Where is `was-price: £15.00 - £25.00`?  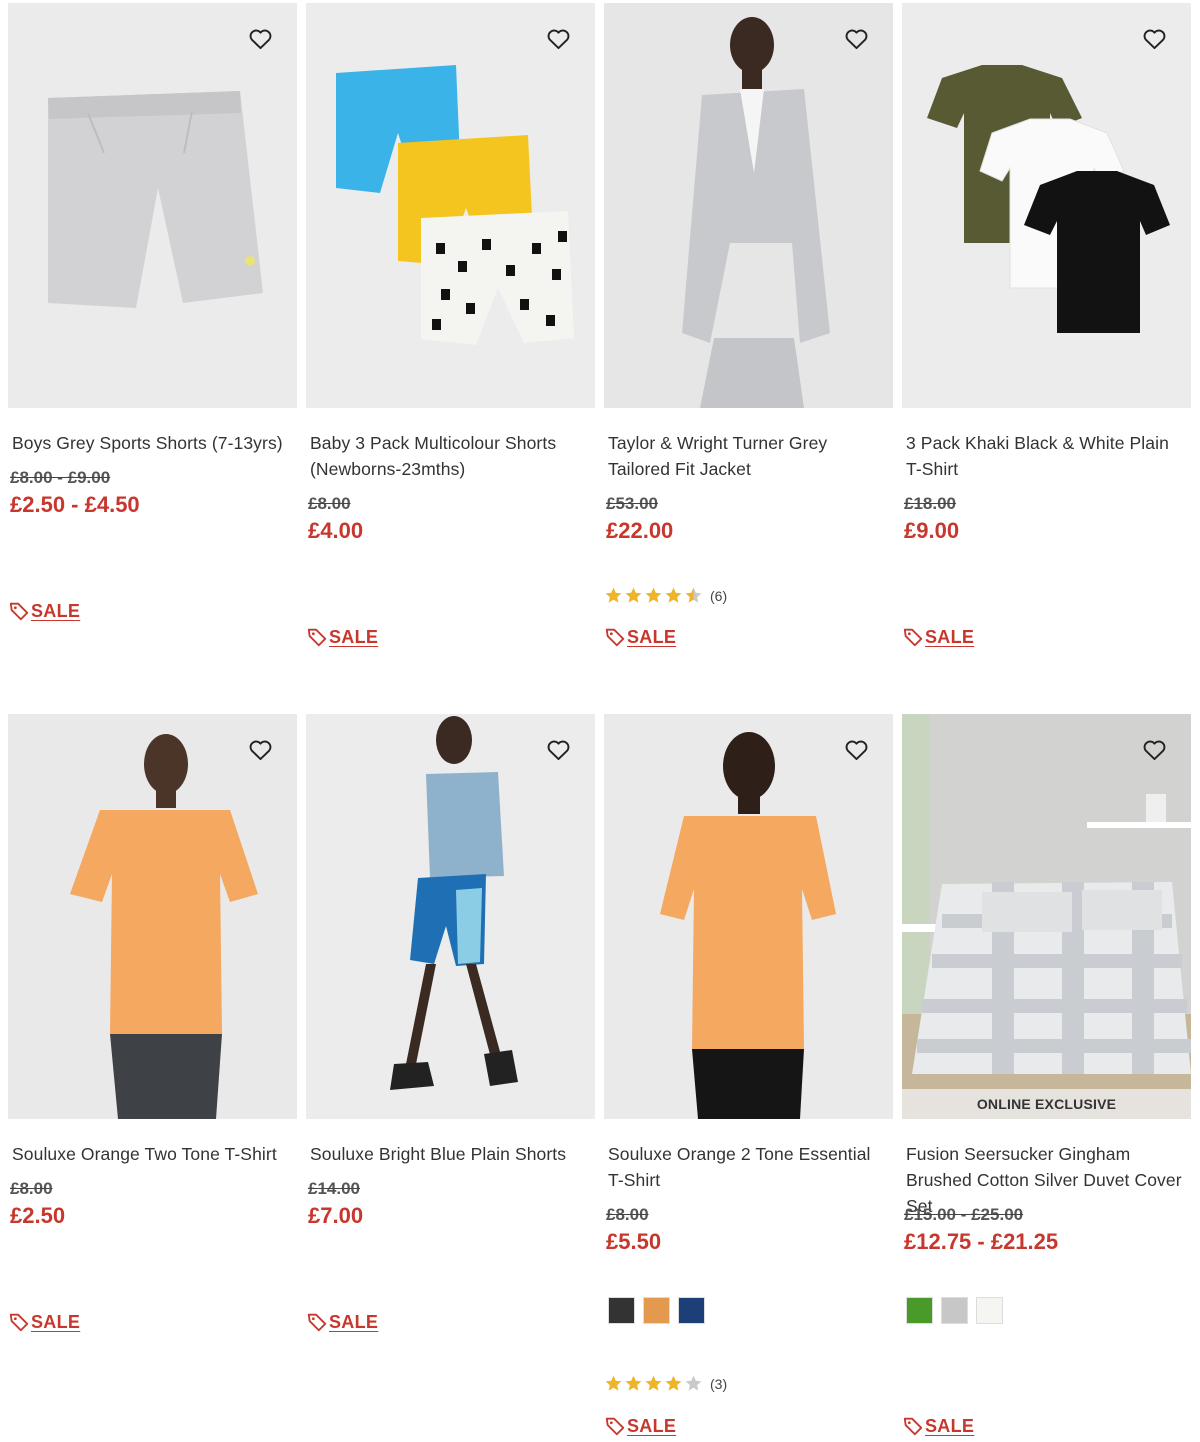 was-price: £15.00 - £25.00 is located at coordinates (964, 1214).